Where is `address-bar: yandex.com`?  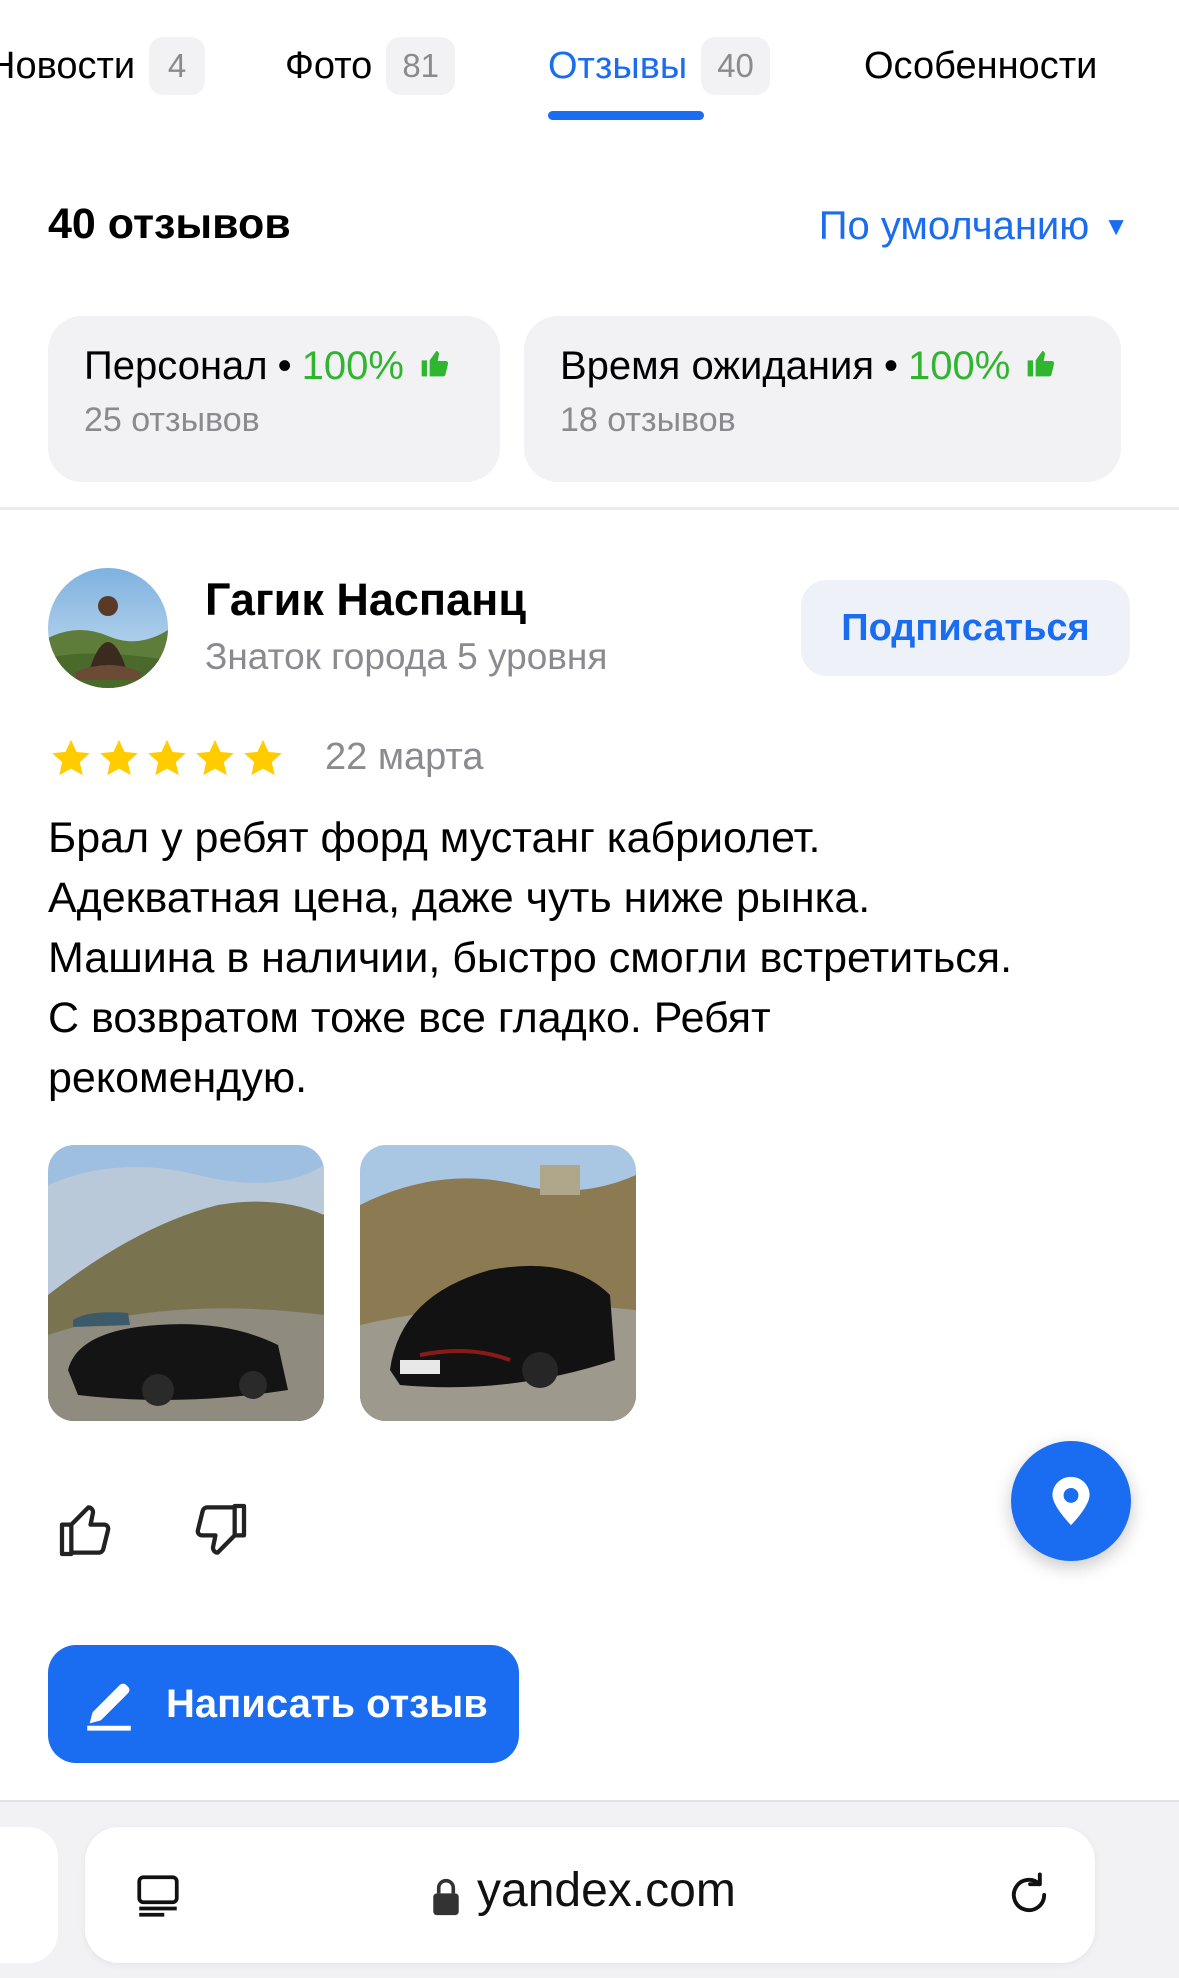 address-bar: yandex.com is located at coordinates (590, 1895).